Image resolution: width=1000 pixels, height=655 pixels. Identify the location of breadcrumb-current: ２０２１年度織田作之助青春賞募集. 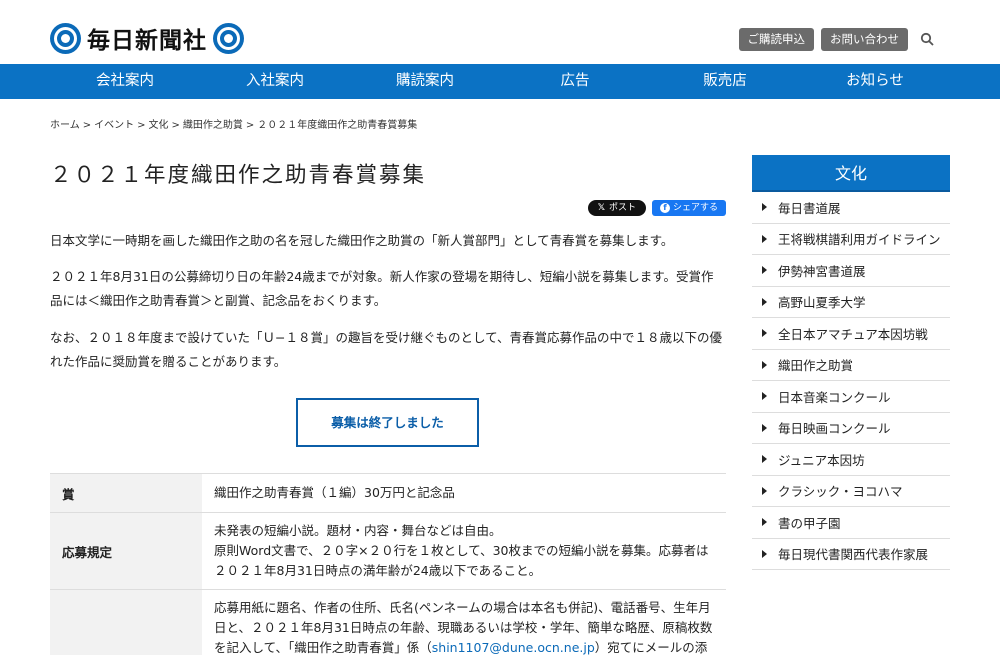
(337, 125).